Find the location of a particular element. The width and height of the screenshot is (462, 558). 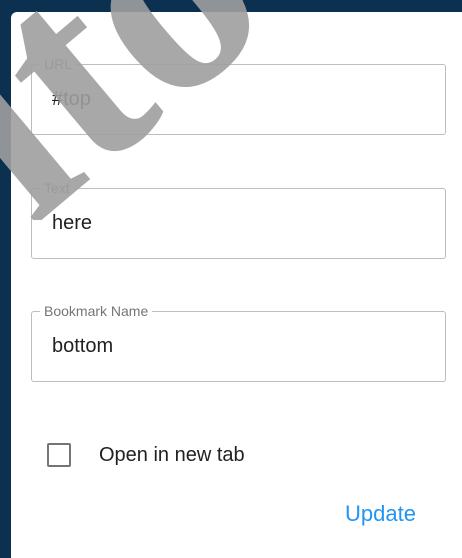

text-field-label: Text is located at coordinates (57, 188).